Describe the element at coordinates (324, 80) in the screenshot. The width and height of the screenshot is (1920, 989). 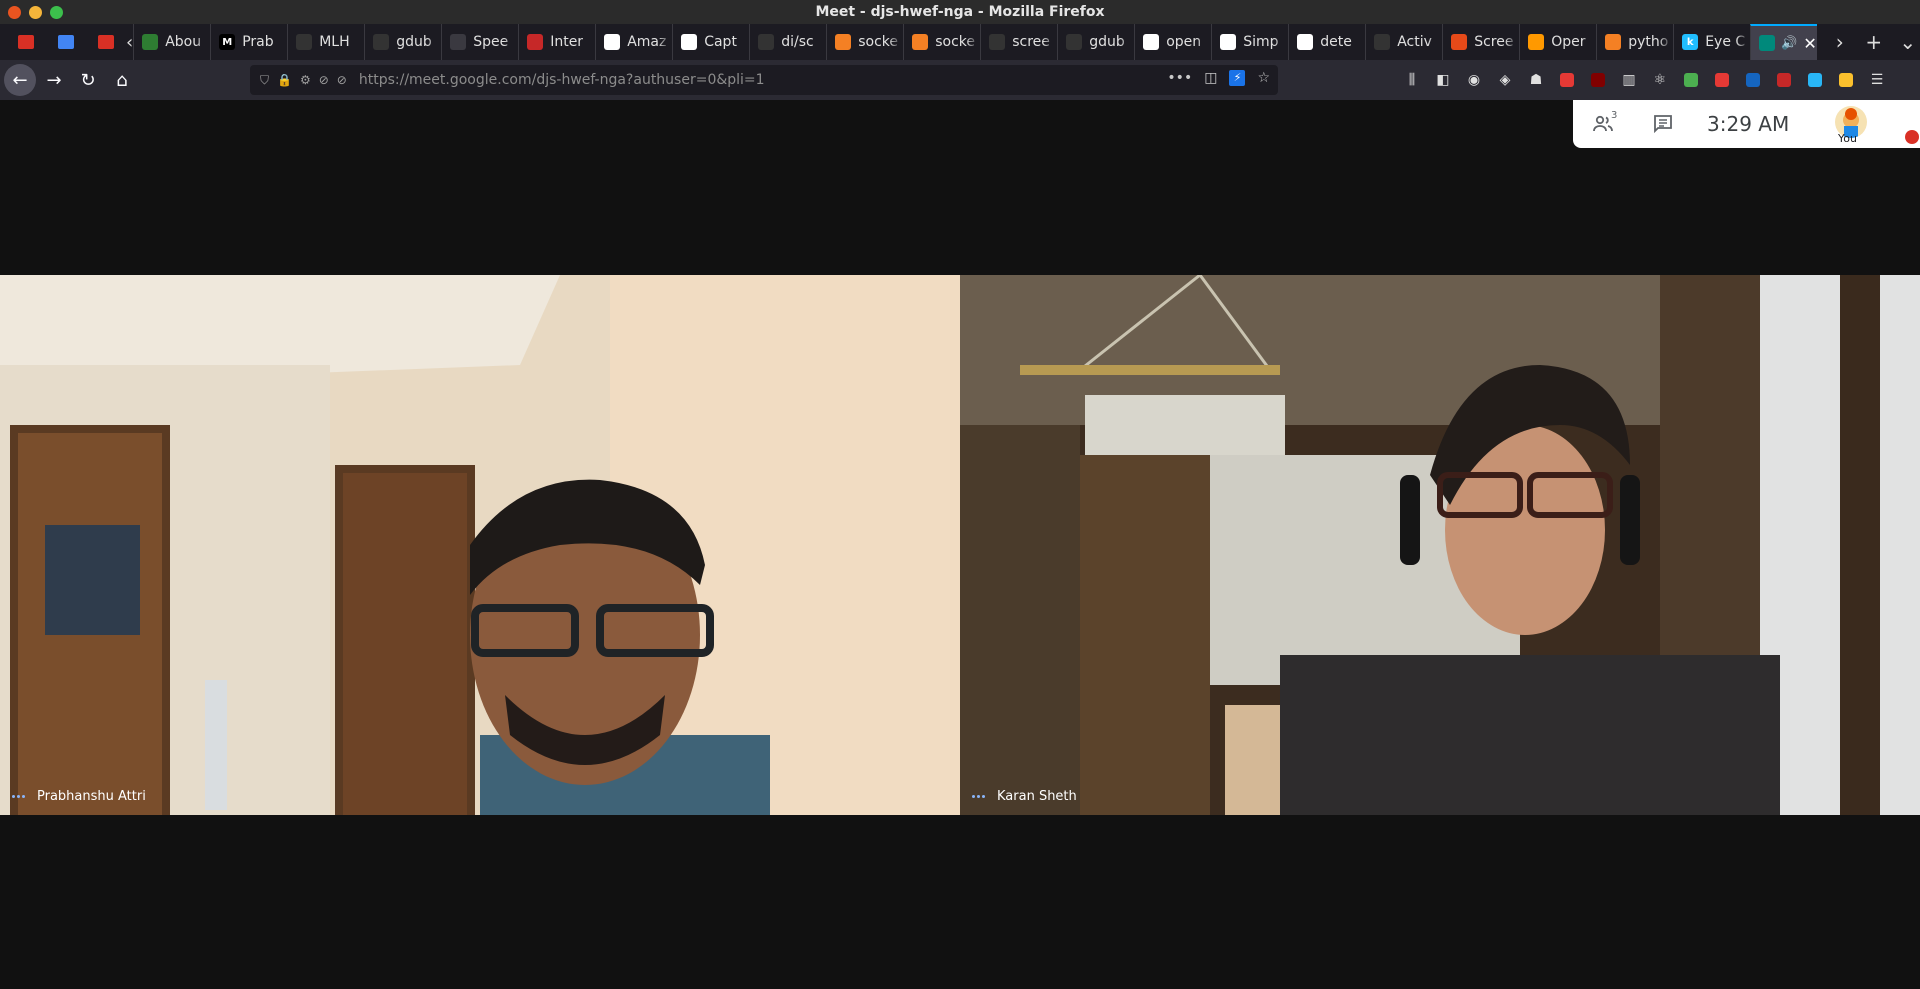
I see `camera-blocked-icon: ⊘` at that location.